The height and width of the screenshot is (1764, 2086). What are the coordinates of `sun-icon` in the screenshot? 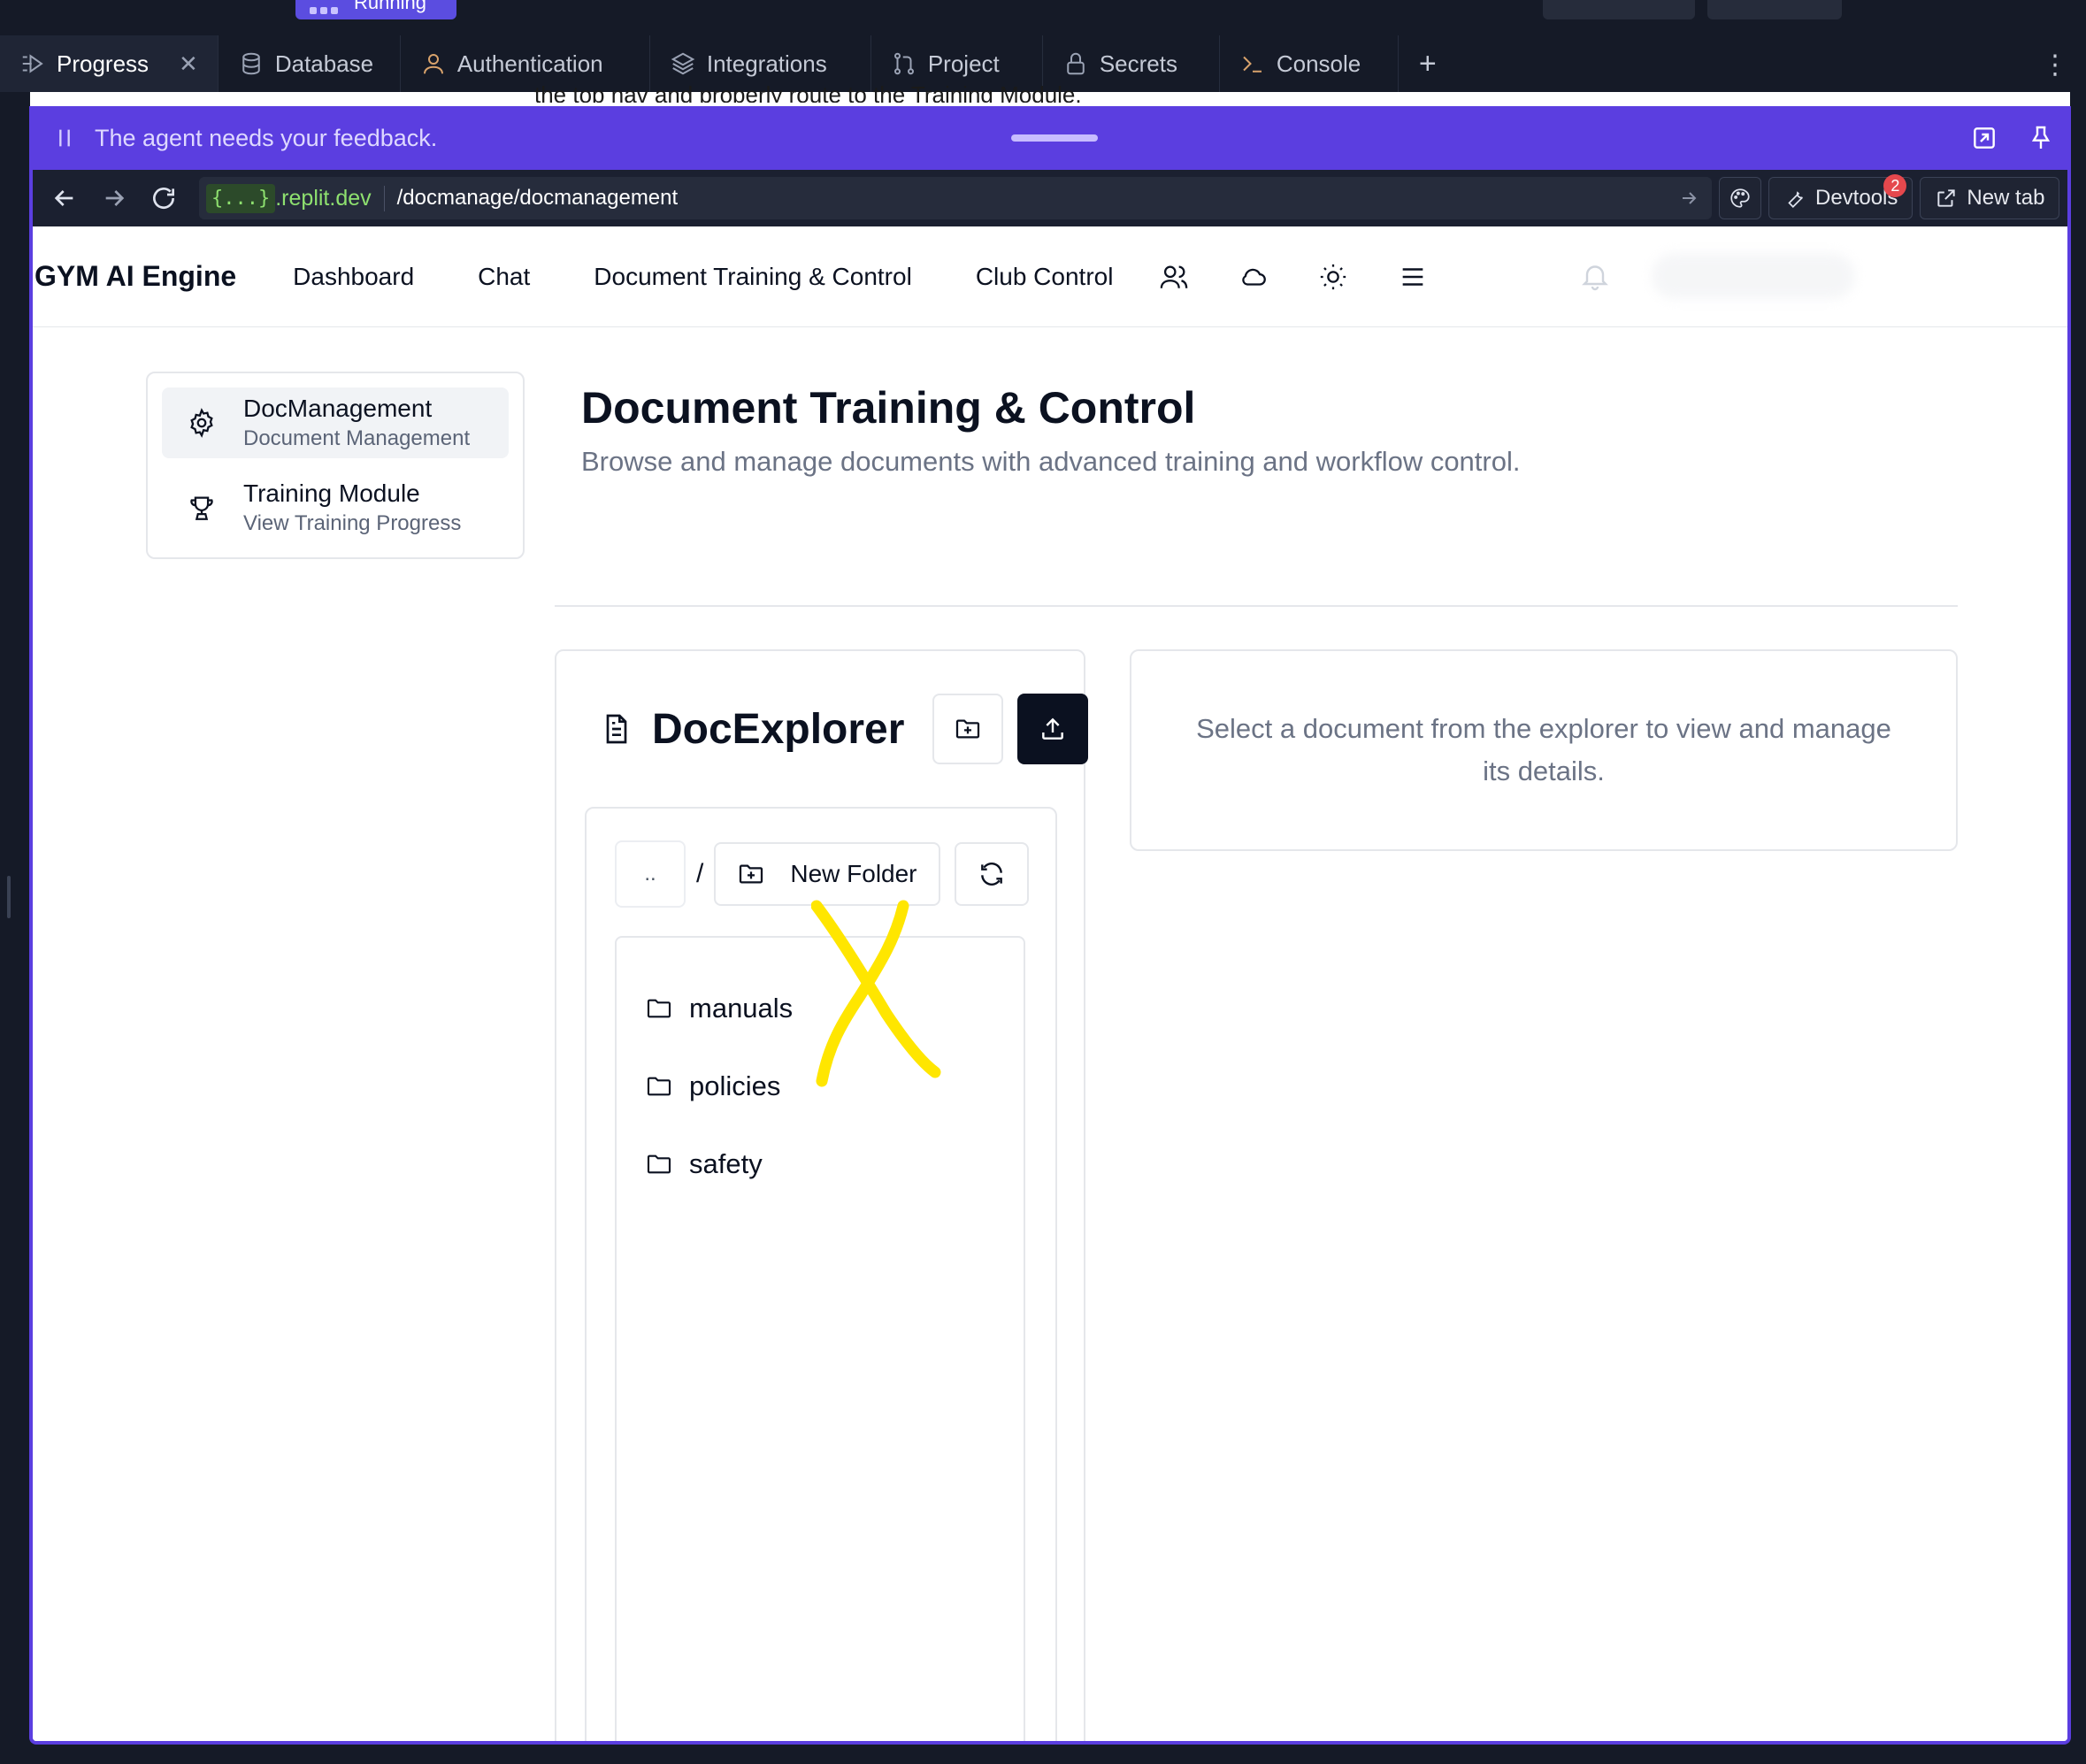 It's located at (1333, 277).